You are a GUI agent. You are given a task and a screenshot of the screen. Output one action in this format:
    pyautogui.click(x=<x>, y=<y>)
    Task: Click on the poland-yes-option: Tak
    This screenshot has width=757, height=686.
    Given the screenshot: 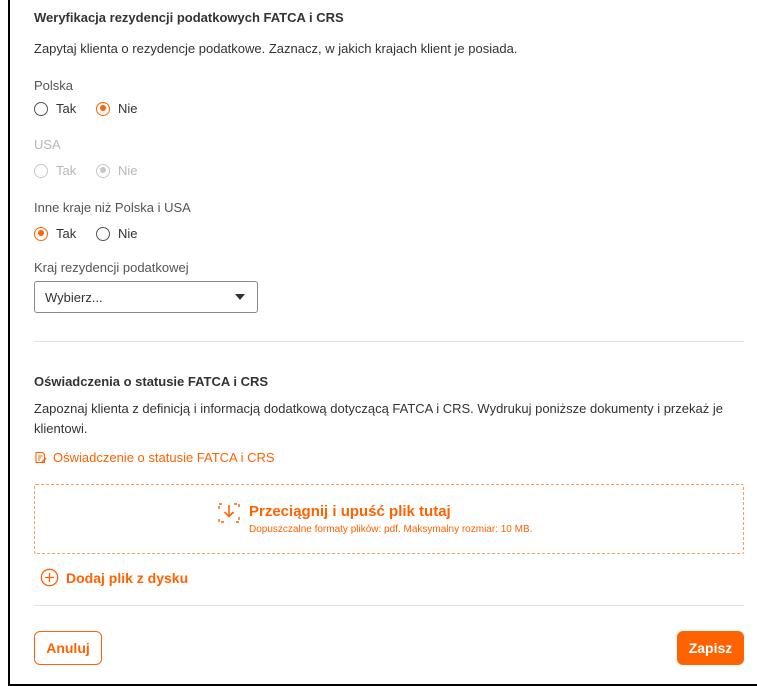 What is the action you would take?
    pyautogui.click(x=55, y=108)
    